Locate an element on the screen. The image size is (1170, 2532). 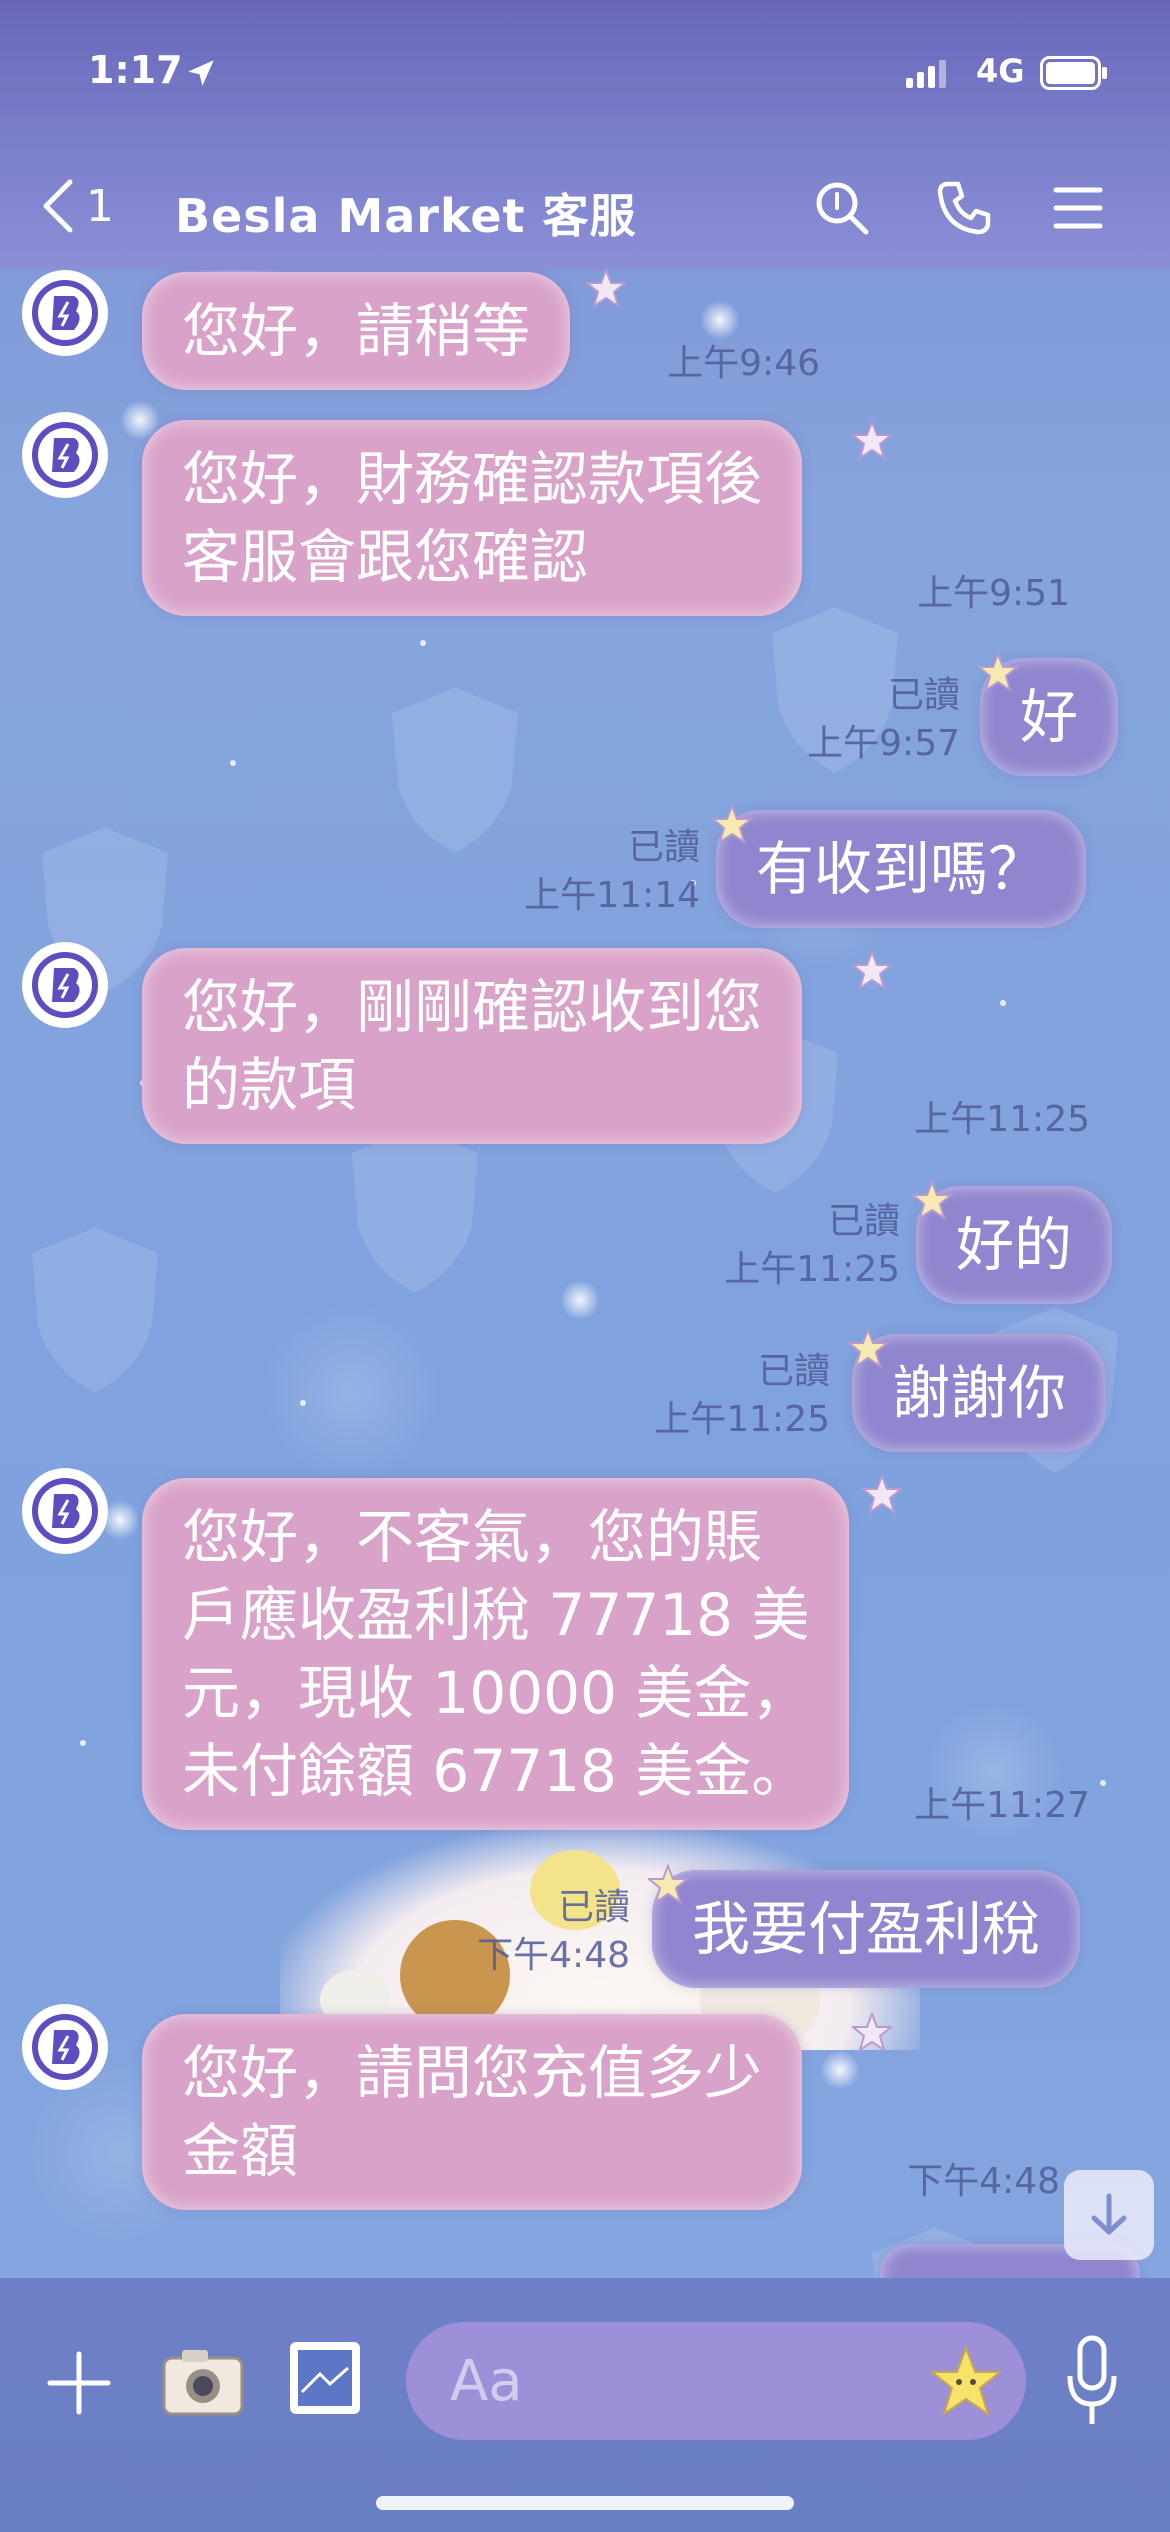
message-text: 戶應收盈利稅 77718 美 is located at coordinates (496, 1615).